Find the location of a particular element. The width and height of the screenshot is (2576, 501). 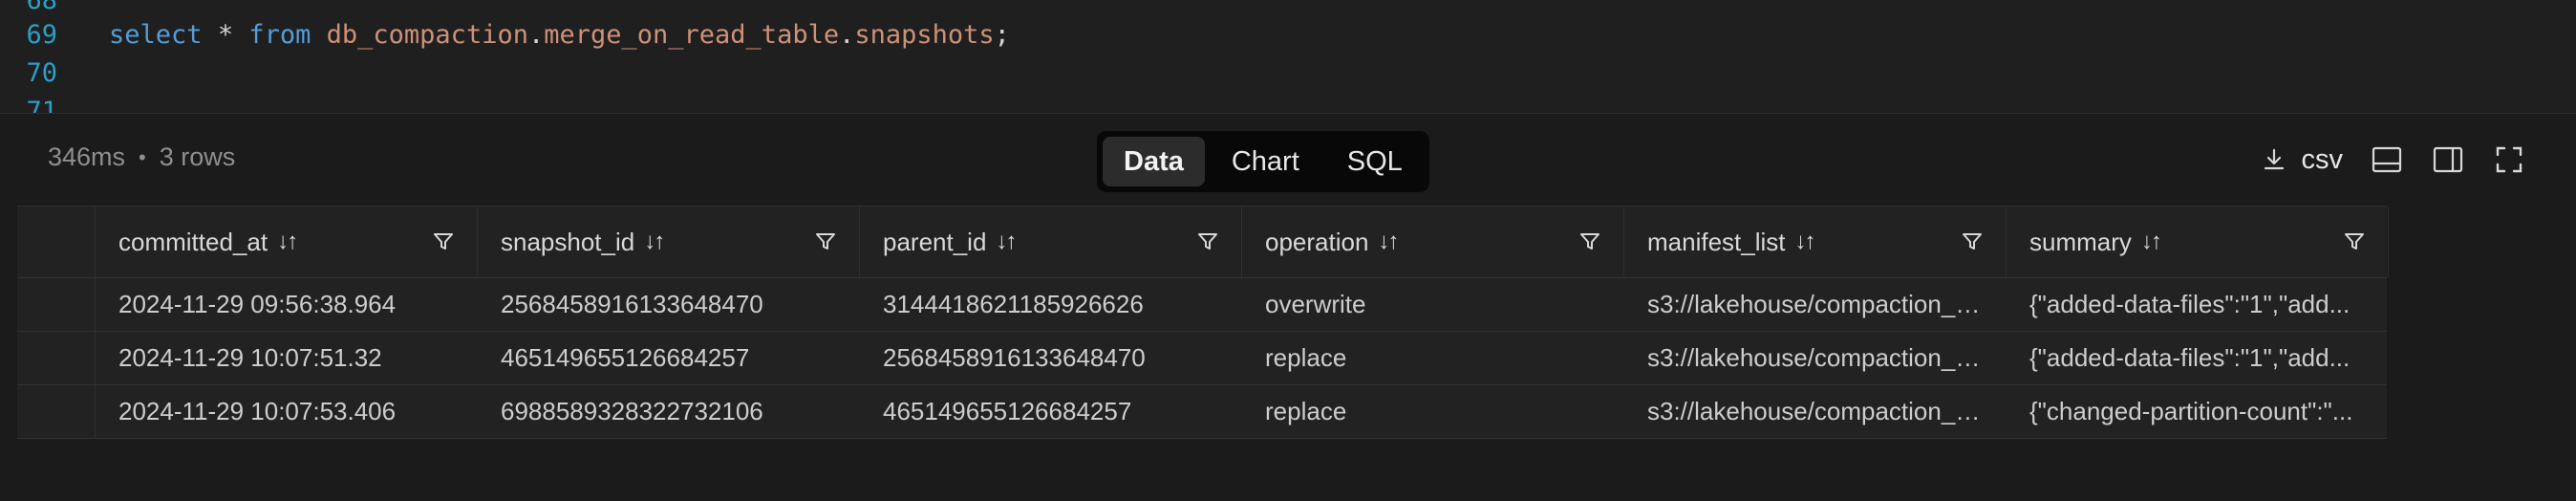

keyword-from: from is located at coordinates (279, 35).